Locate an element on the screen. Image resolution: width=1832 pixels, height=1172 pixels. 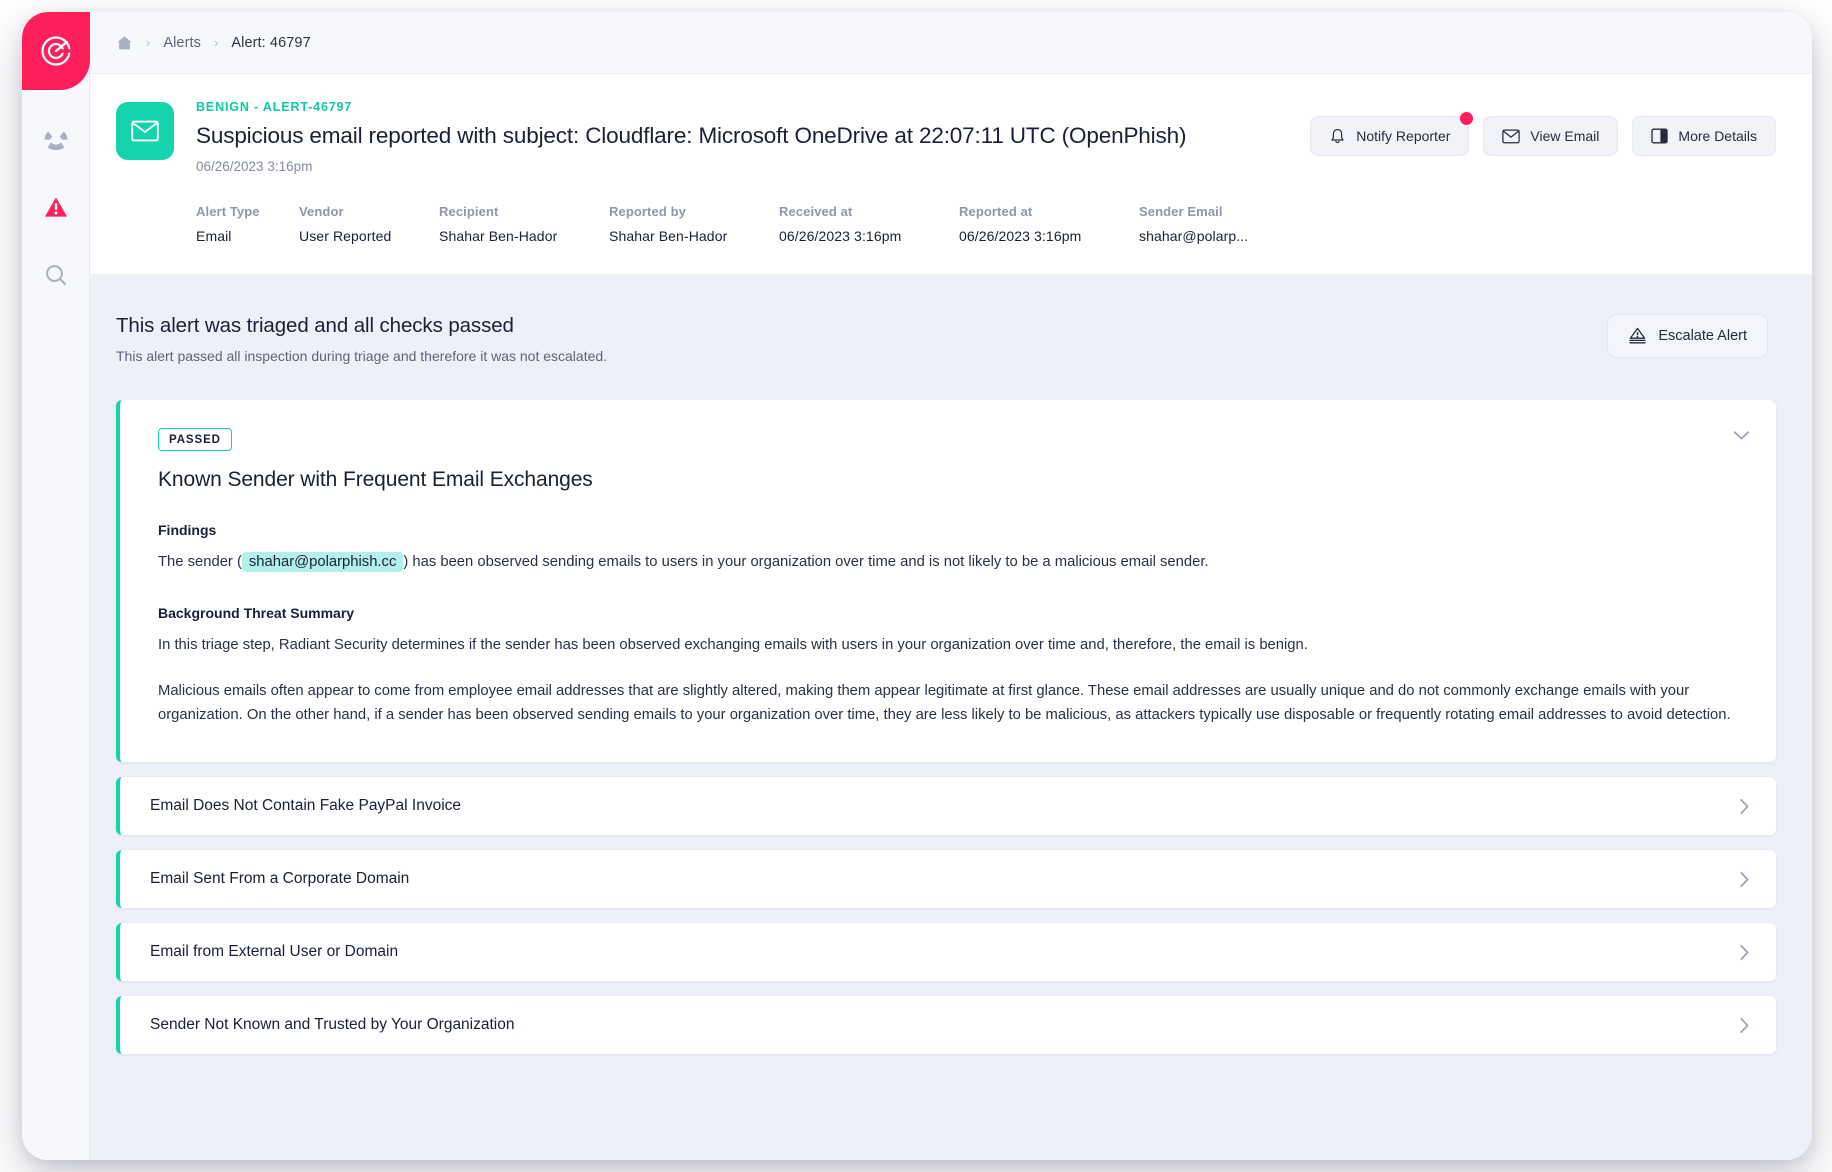
more-details-label: More Details is located at coordinates (1717, 136).